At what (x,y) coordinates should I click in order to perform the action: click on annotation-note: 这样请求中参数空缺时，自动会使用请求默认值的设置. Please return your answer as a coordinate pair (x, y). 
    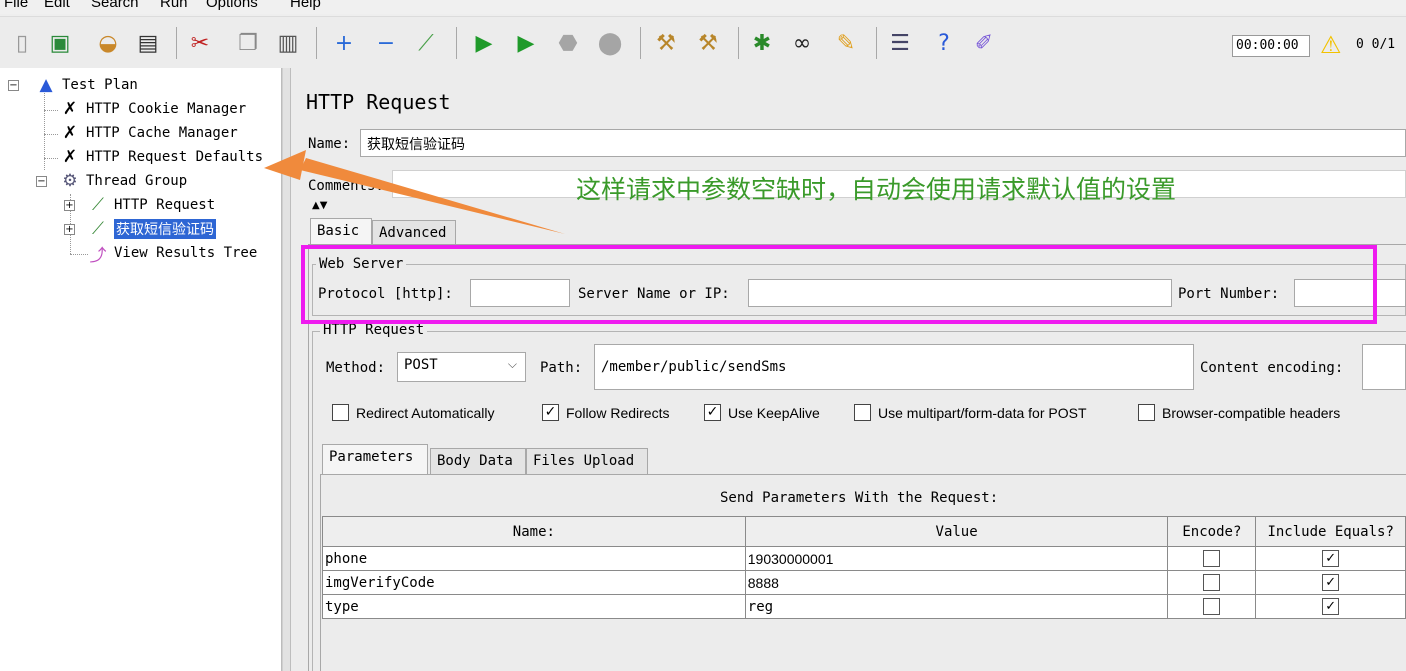
    Looking at the image, I should click on (876, 189).